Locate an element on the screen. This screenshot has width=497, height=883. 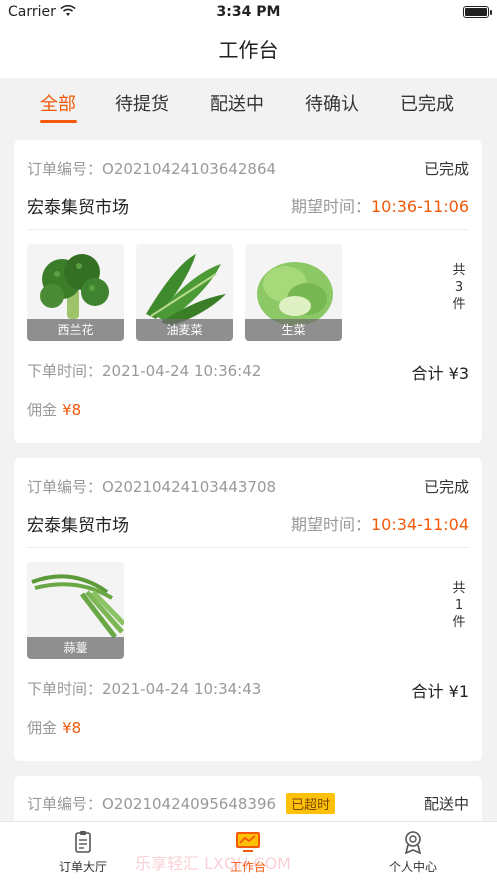
tab-pending-confirm: 待确认 is located at coordinates (332, 103).